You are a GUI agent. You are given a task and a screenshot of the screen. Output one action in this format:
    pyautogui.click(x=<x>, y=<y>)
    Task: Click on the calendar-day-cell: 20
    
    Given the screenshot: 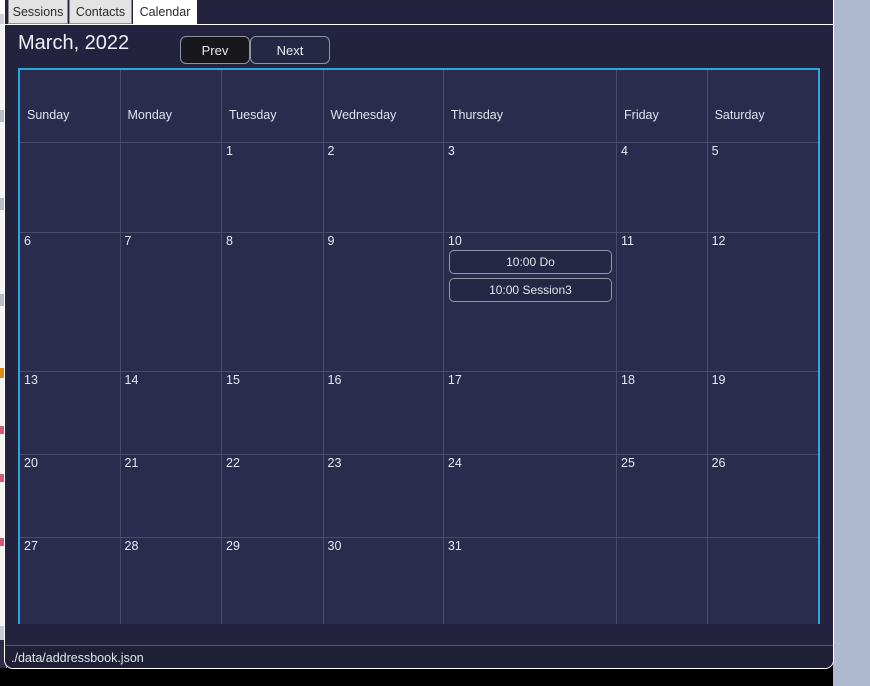 What is the action you would take?
    pyautogui.click(x=70, y=496)
    